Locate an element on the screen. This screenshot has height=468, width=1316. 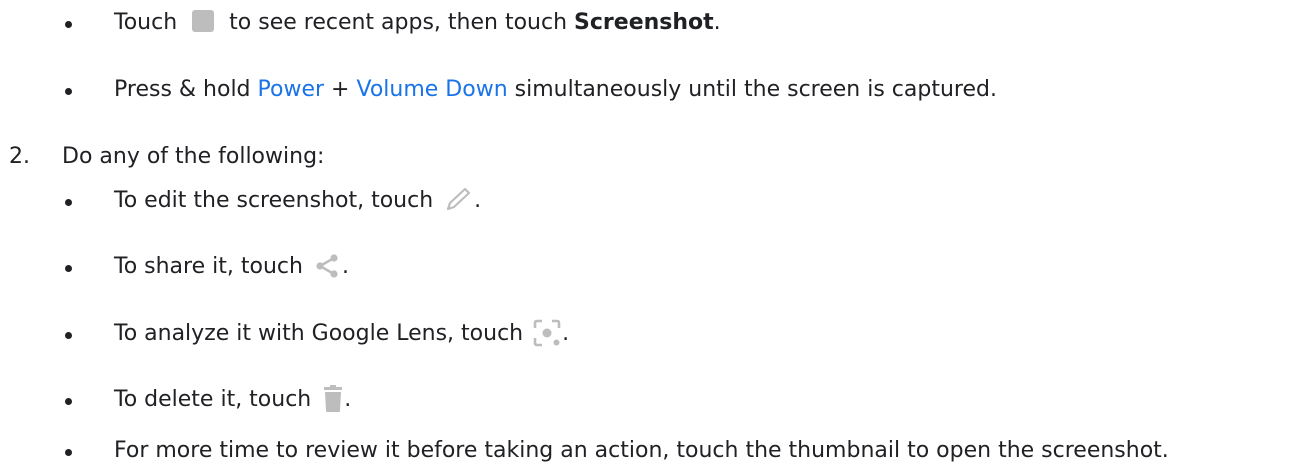
screenshot-label: Screenshot is located at coordinates (644, 22).